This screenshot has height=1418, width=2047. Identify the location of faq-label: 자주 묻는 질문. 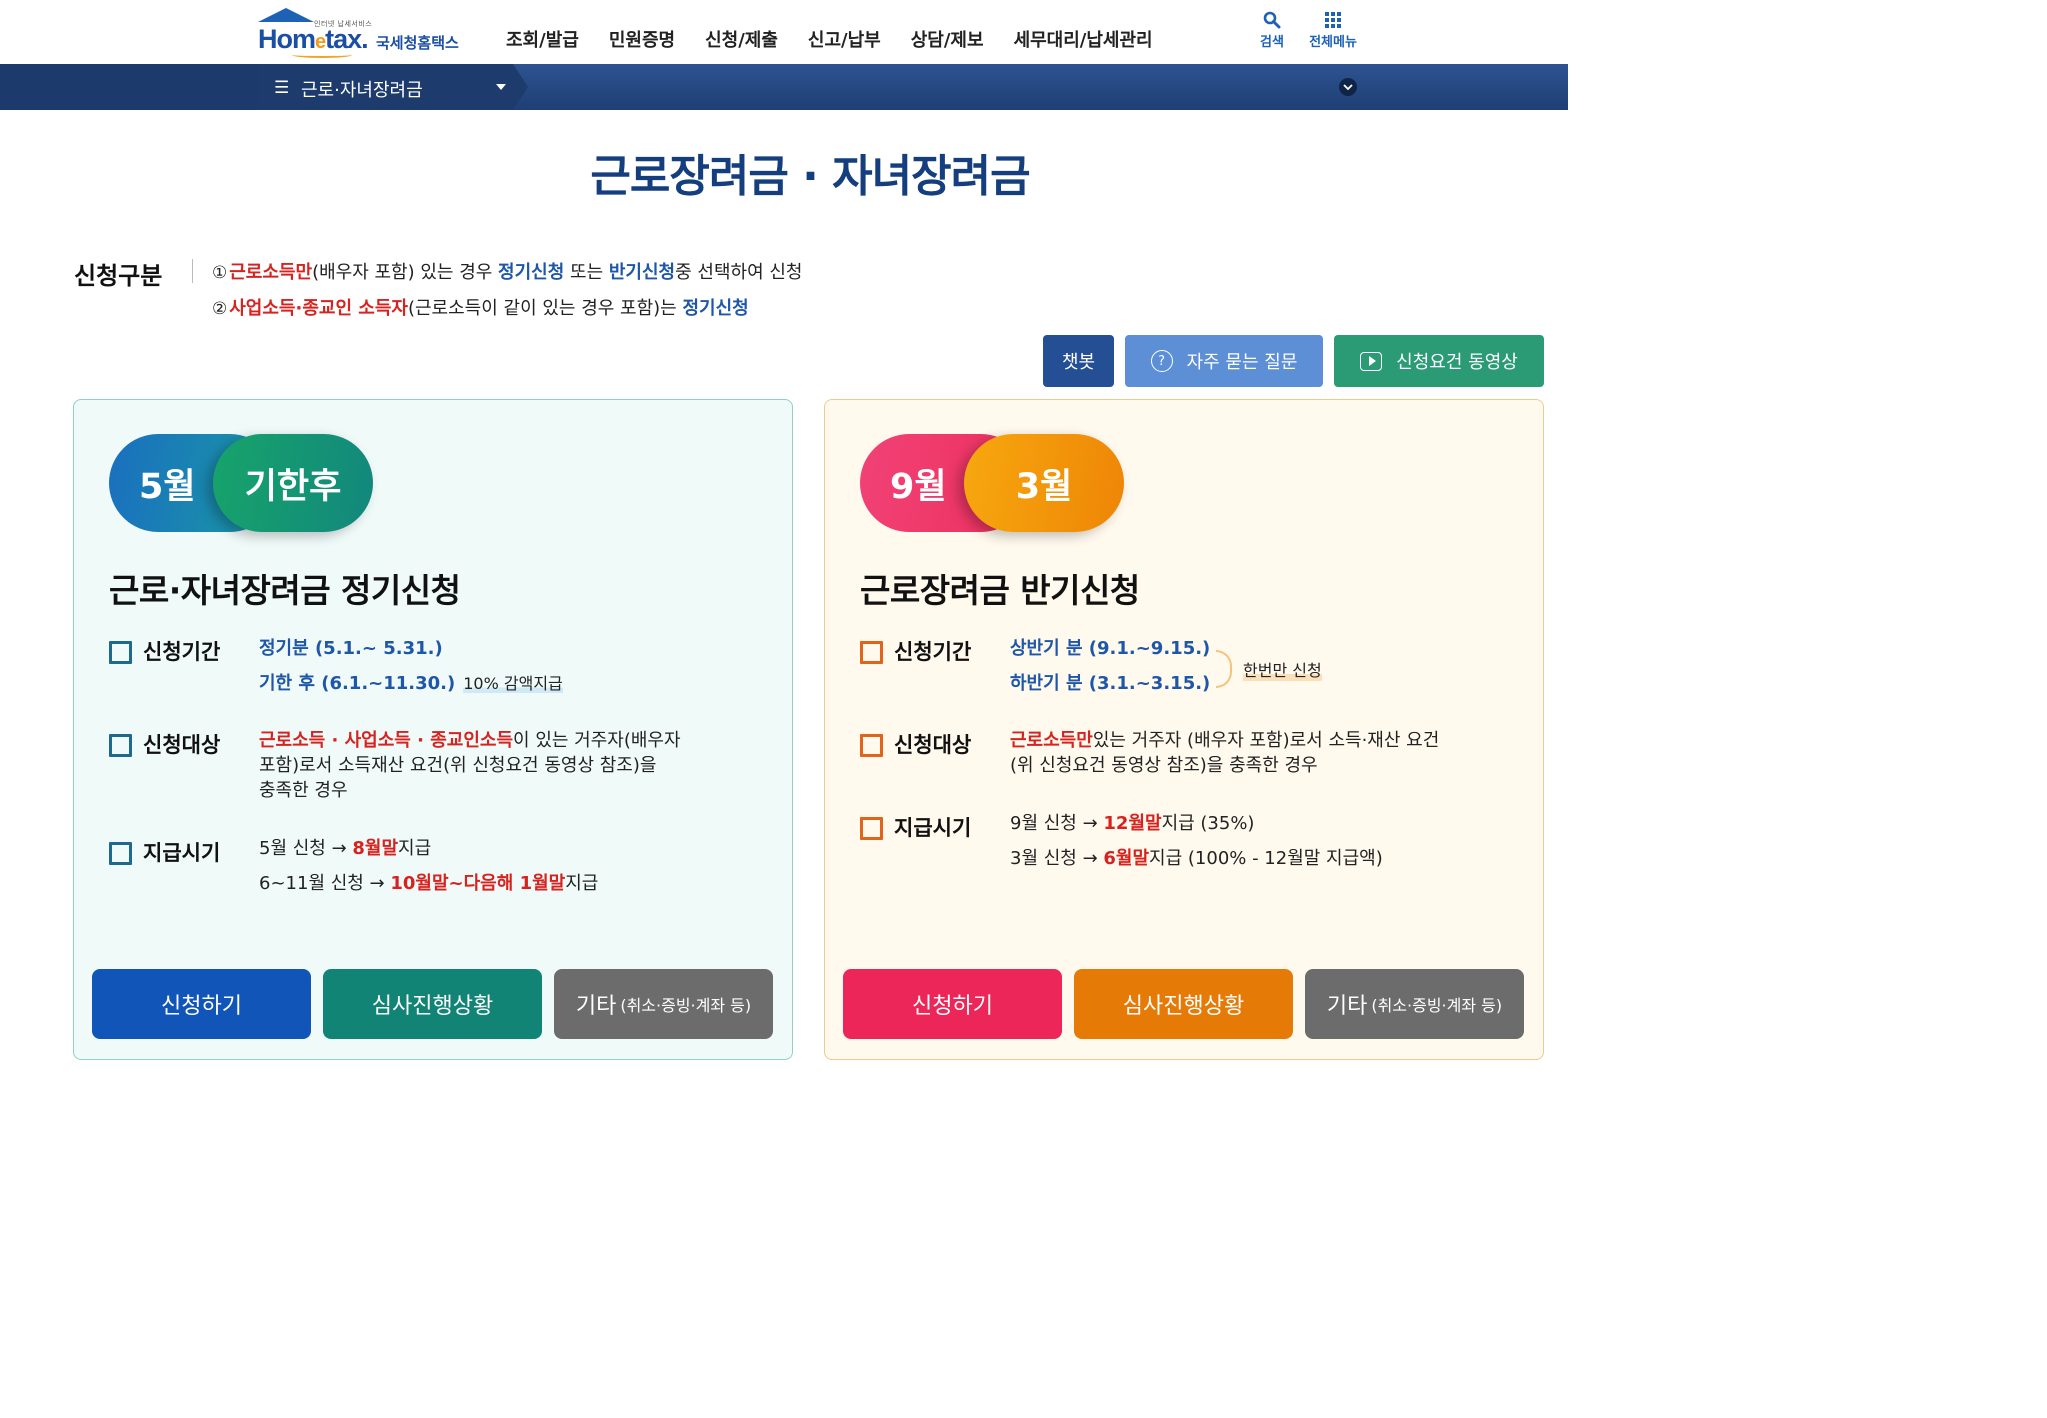
(1242, 362).